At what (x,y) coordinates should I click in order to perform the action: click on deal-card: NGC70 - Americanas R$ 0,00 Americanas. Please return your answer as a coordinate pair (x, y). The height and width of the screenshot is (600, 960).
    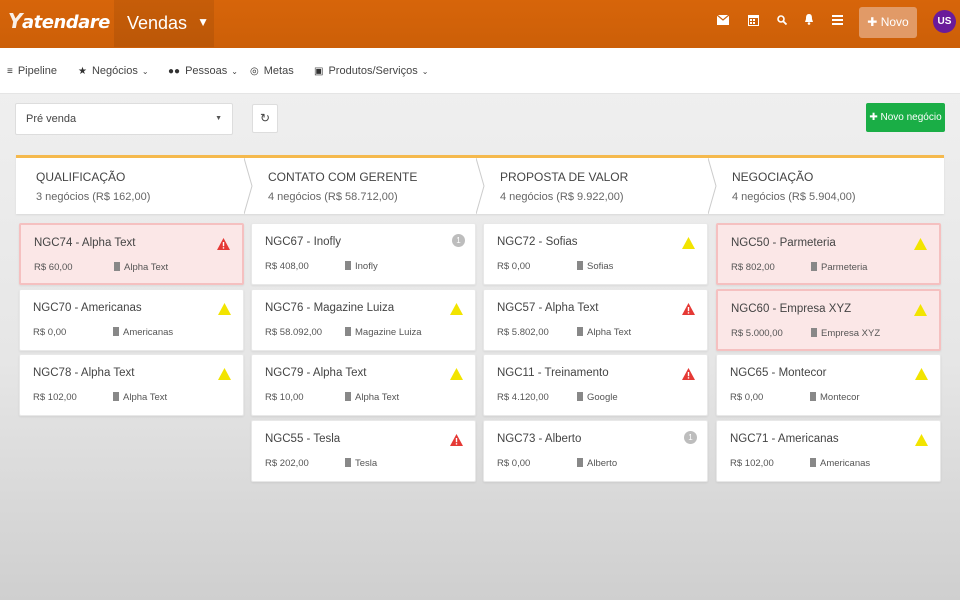
    Looking at the image, I should click on (131, 320).